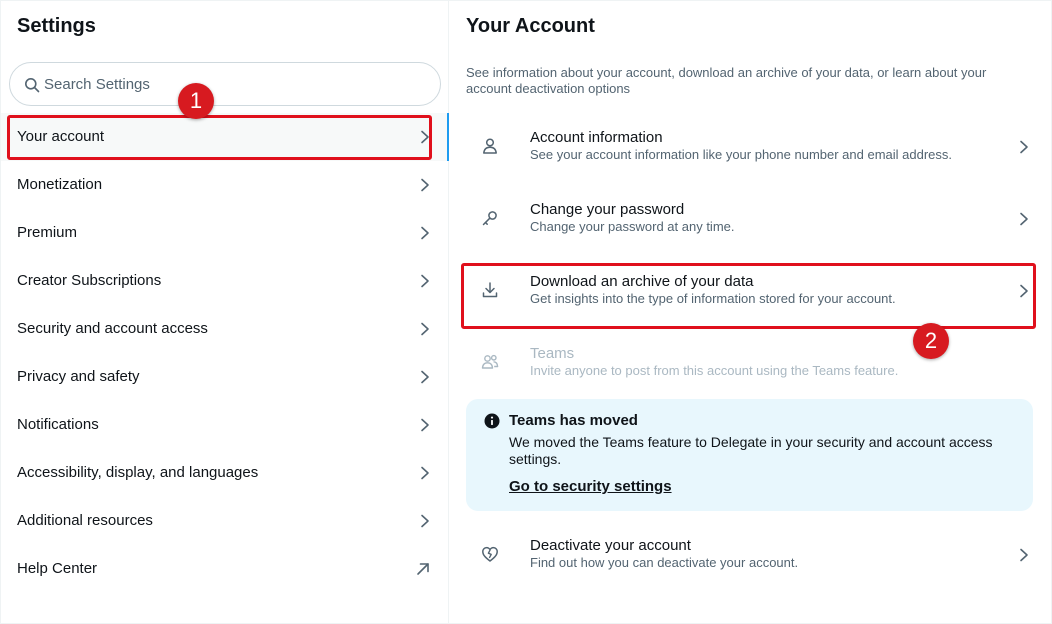 Image resolution: width=1052 pixels, height=624 pixels. I want to click on search-icon, so click(32, 85).